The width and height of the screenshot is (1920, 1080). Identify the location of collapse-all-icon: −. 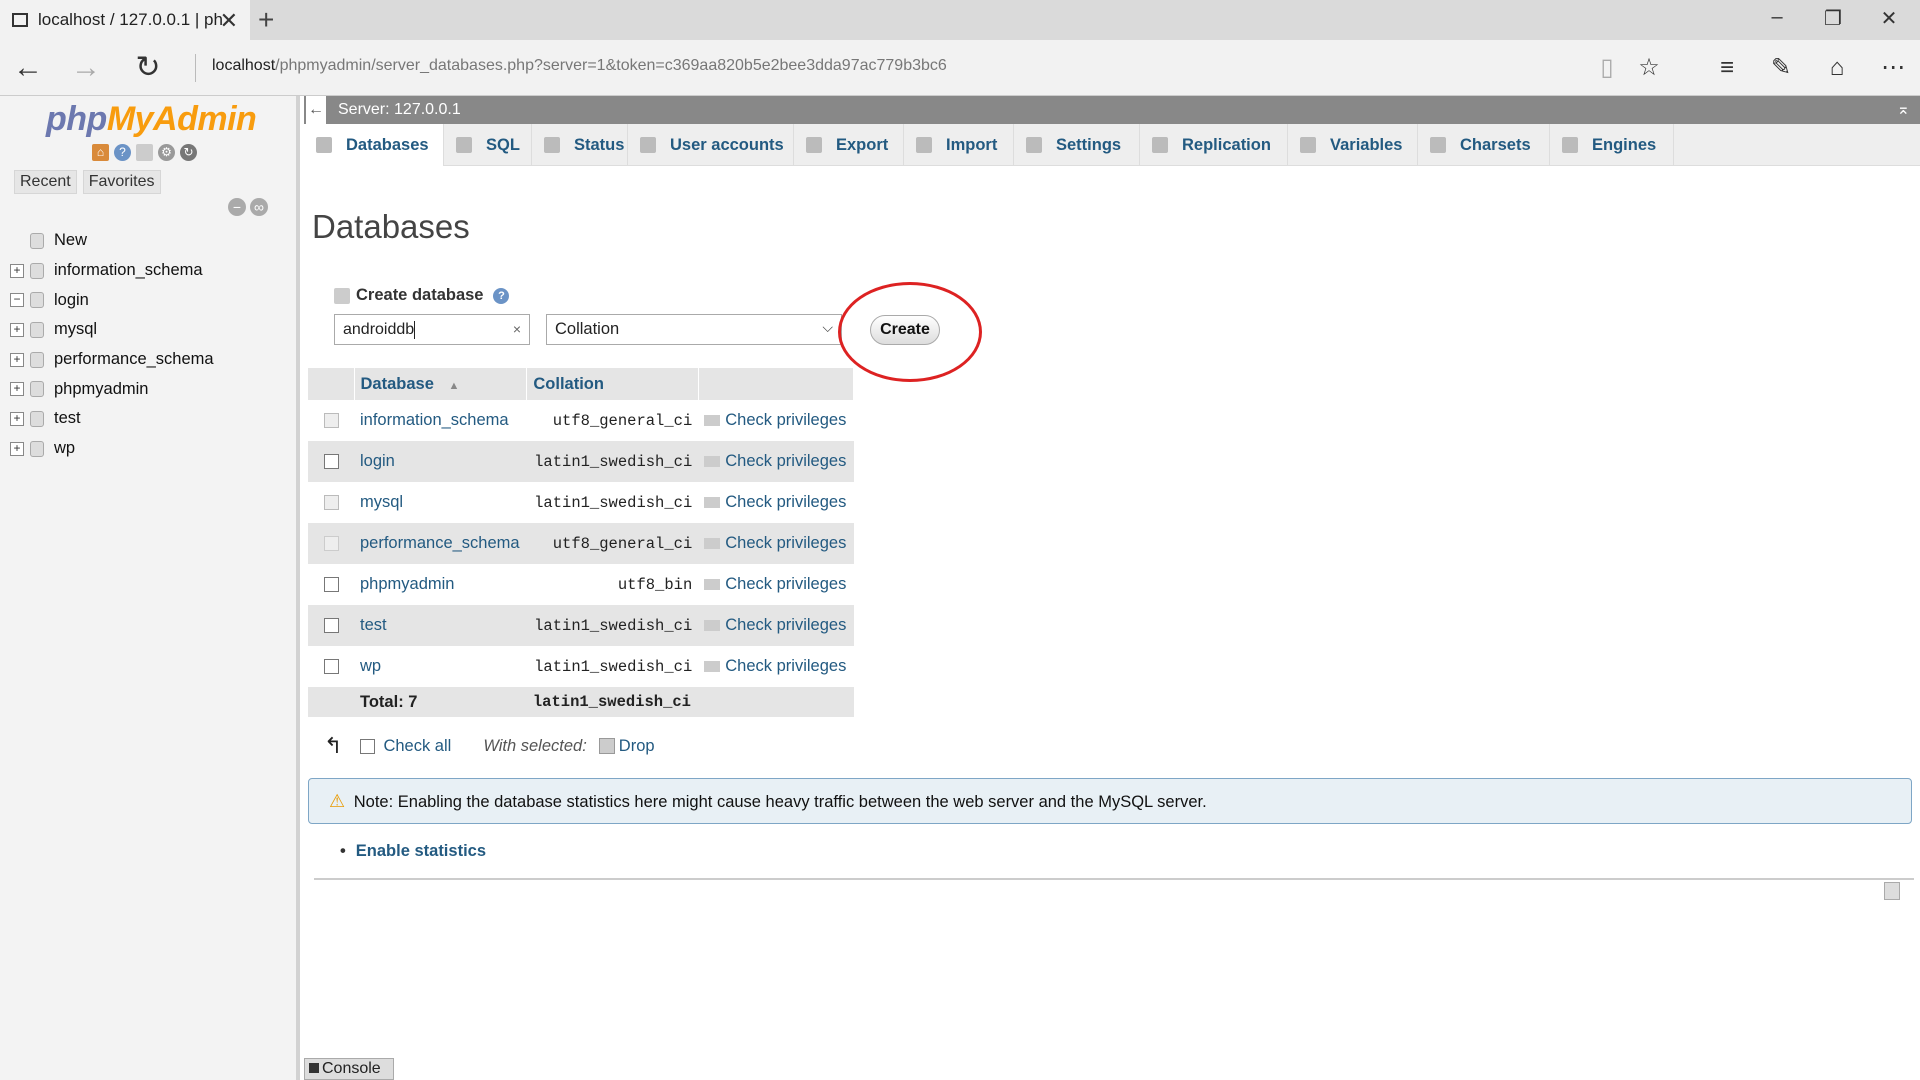
(237, 207).